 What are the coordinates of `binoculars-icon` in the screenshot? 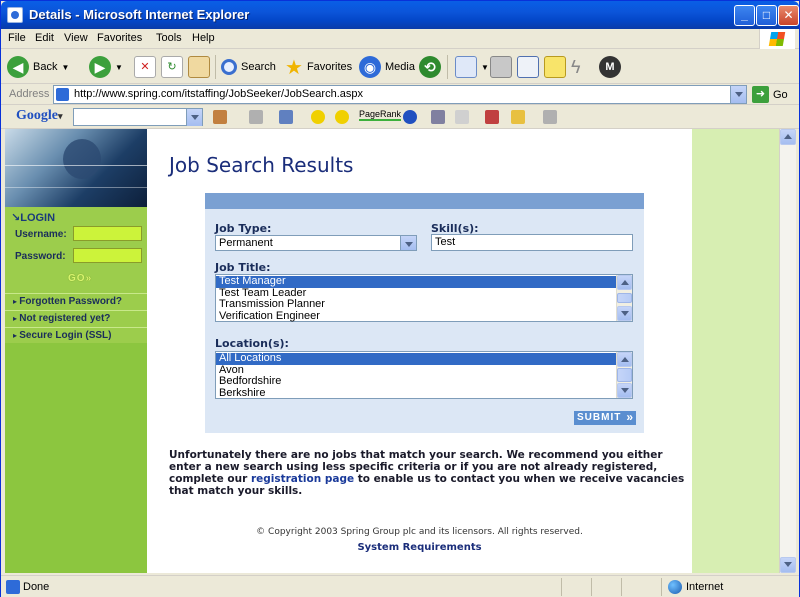 It's located at (220, 117).